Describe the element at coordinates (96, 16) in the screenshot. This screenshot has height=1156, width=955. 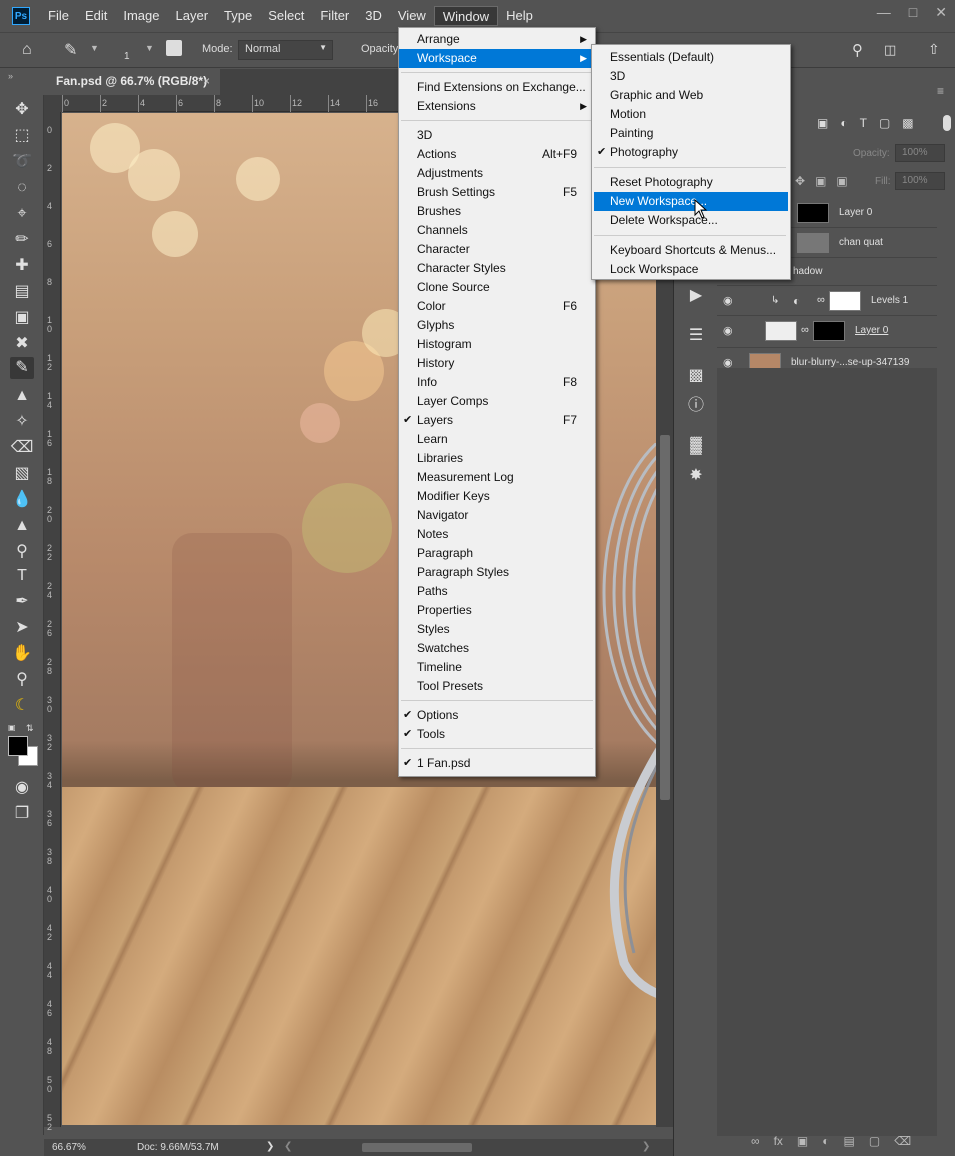
I see `menu-edit: Edit` at that location.